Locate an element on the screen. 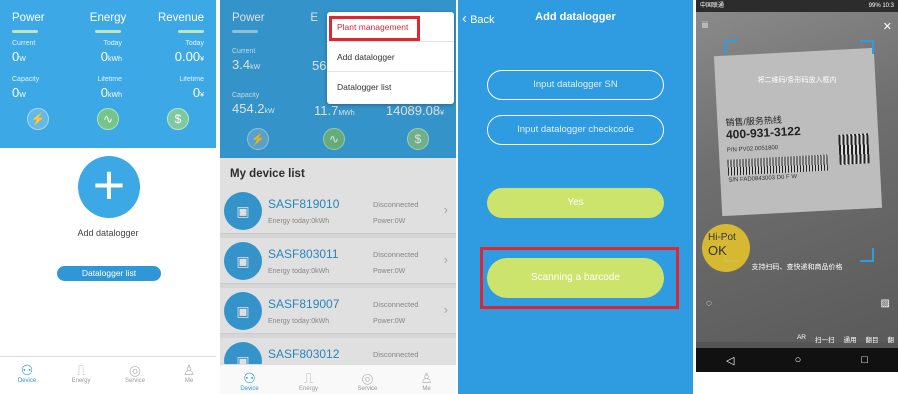 The width and height of the screenshot is (898, 394). device-name: SASF819010 is located at coordinates (304, 204).